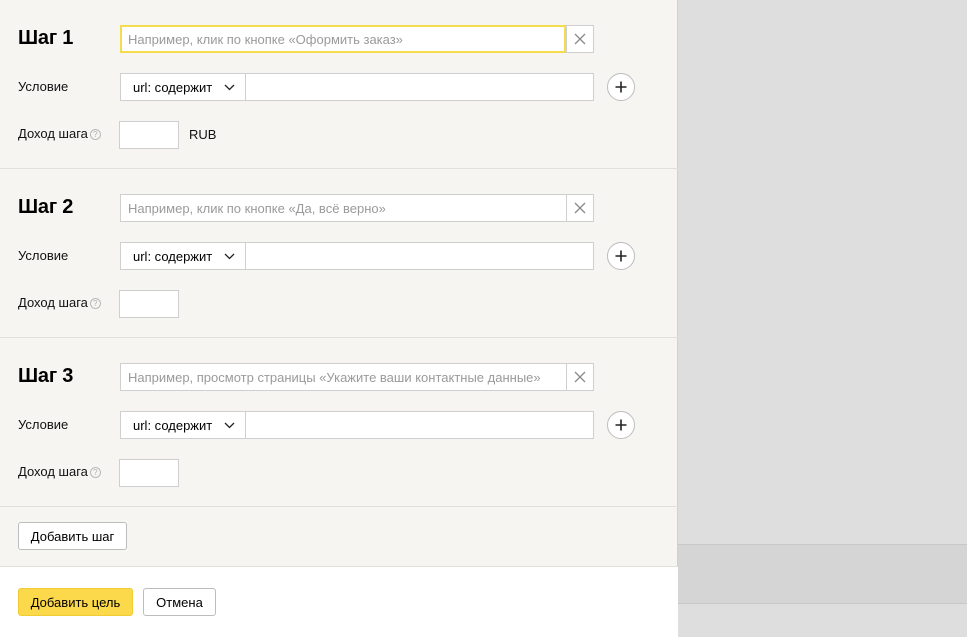 The width and height of the screenshot is (967, 637). I want to click on add-goal-button: Добавить цель, so click(75, 602).